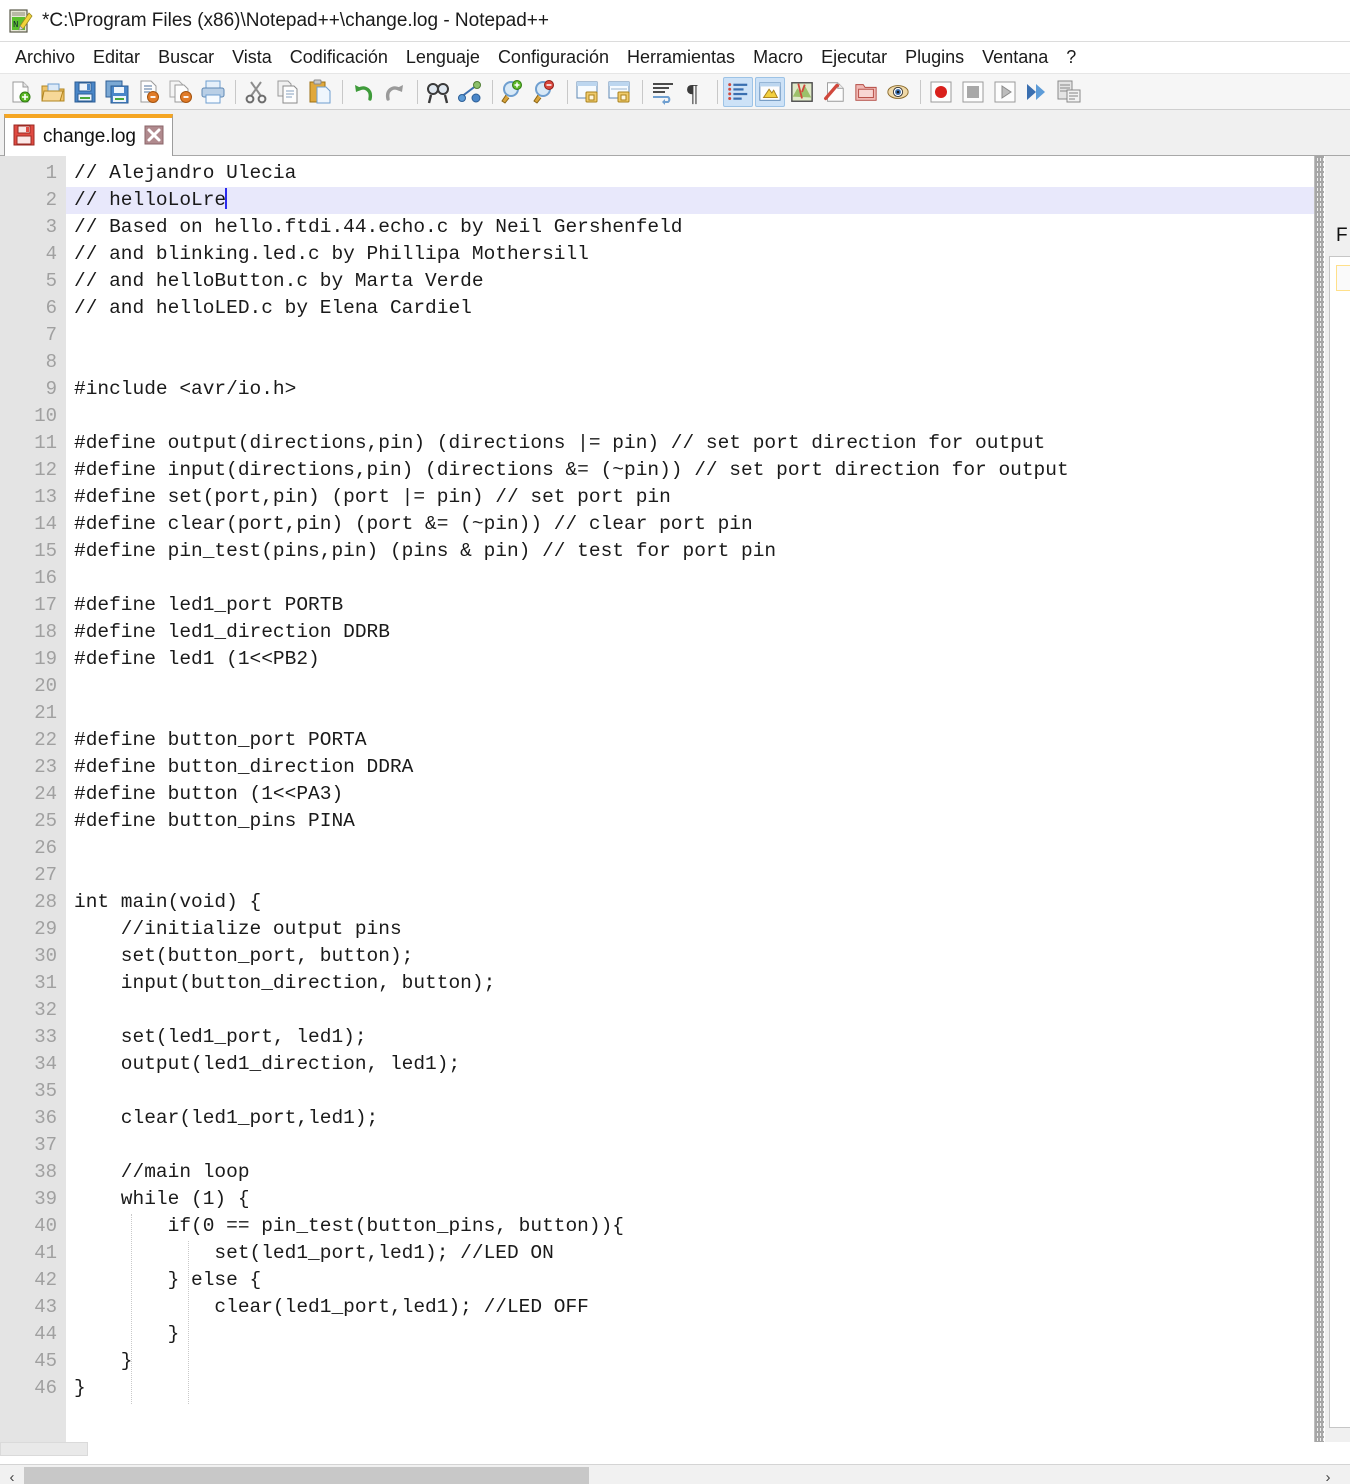  What do you see at coordinates (45, 821) in the screenshot?
I see `line-number: 25` at bounding box center [45, 821].